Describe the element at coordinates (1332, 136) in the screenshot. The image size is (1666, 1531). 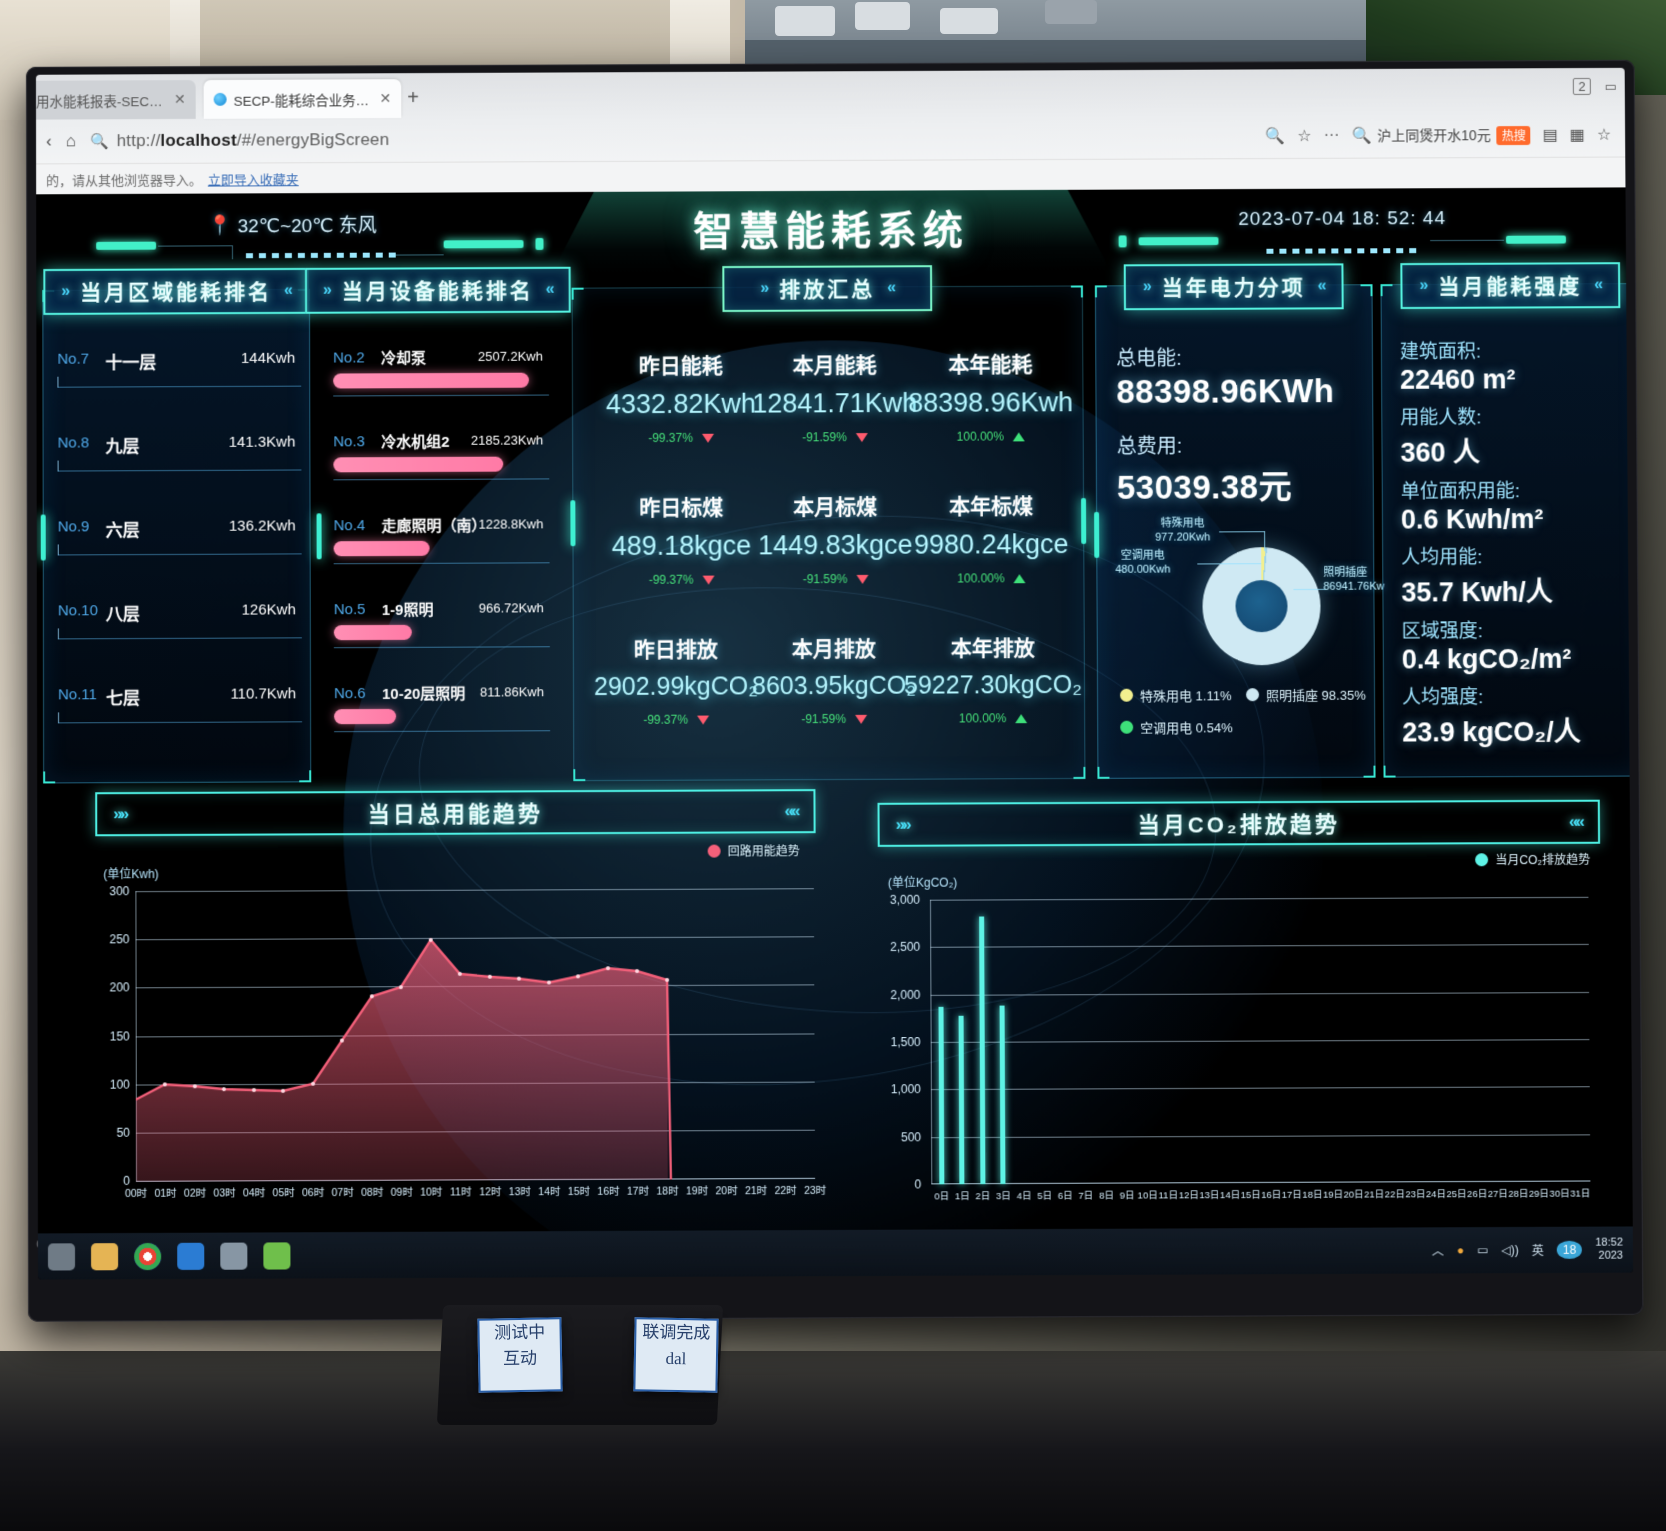
I see `more-icon: ···` at that location.